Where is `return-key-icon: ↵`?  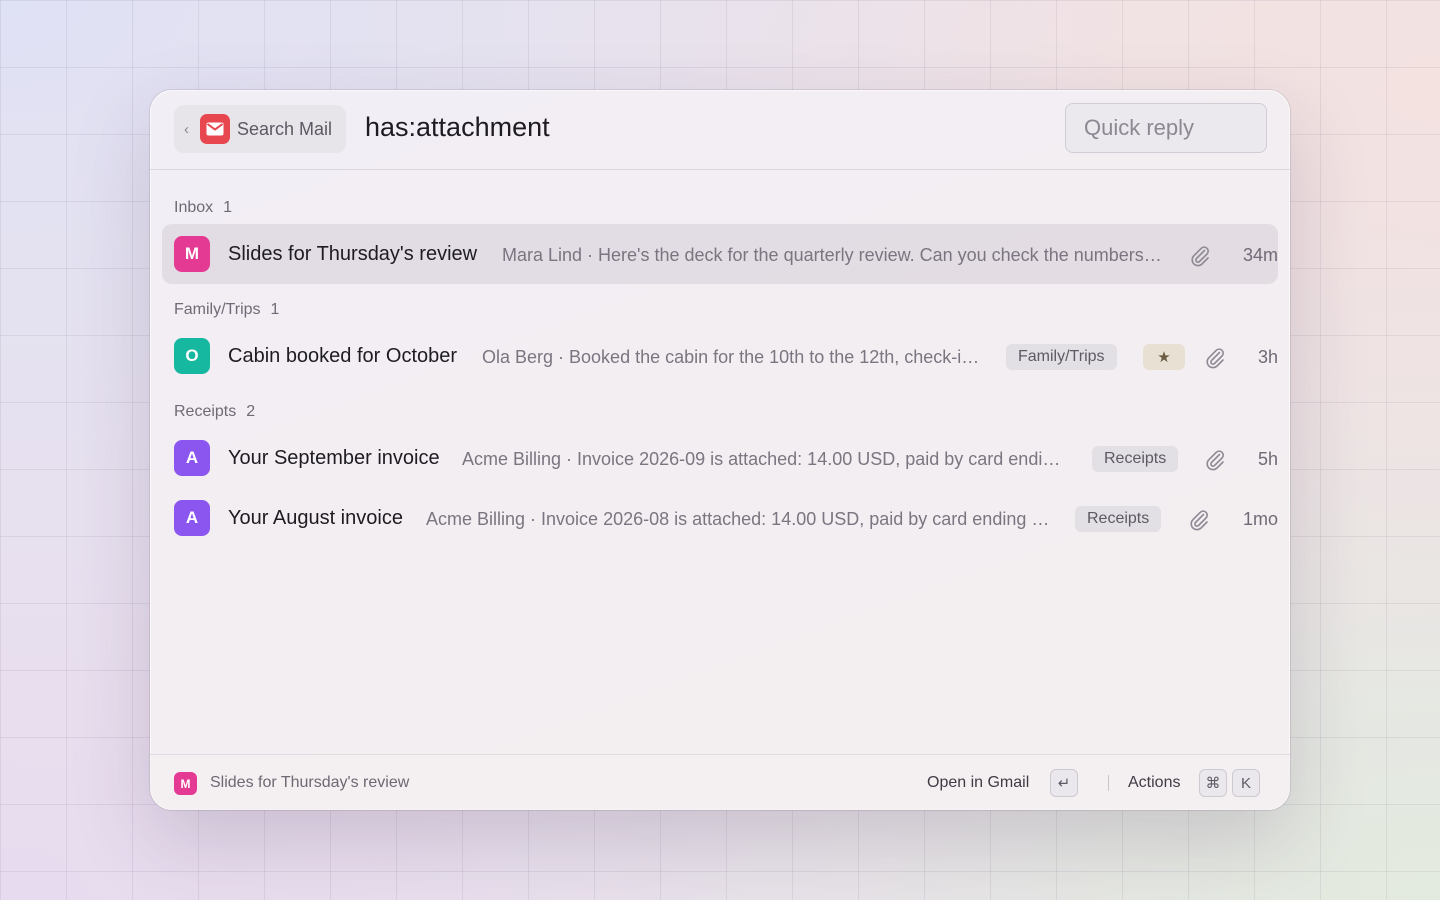
return-key-icon: ↵ is located at coordinates (1064, 783).